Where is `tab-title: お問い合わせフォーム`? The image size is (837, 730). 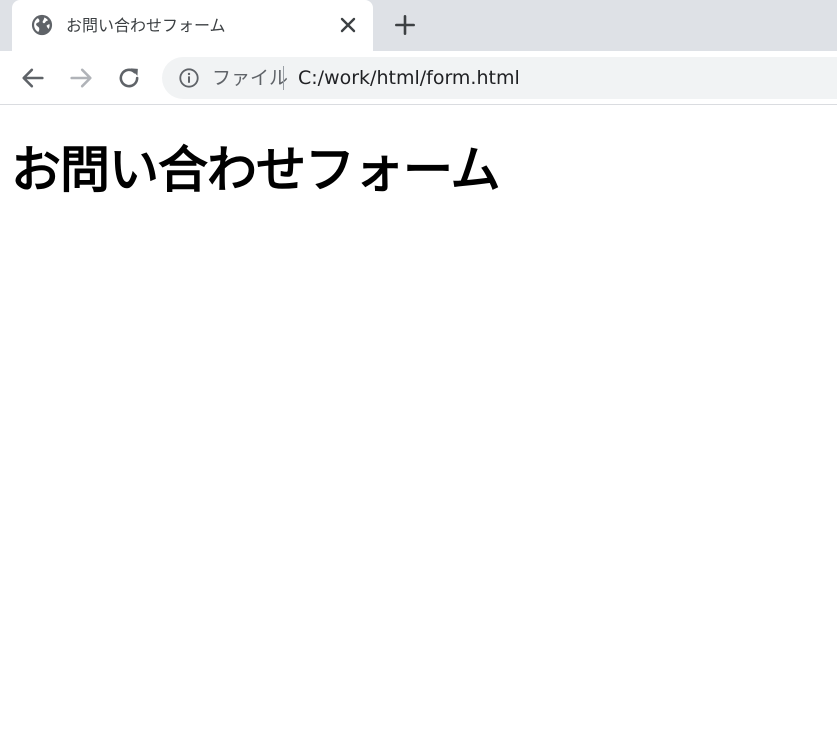
tab-title: お問い合わせフォーム is located at coordinates (146, 25).